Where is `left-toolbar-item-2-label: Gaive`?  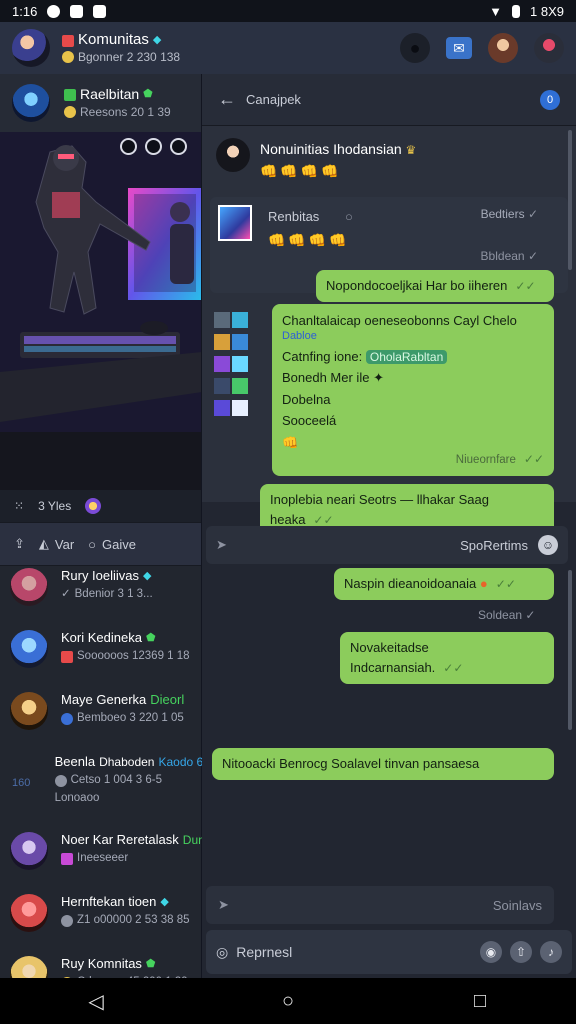 left-toolbar-item-2-label: Gaive is located at coordinates (119, 544).